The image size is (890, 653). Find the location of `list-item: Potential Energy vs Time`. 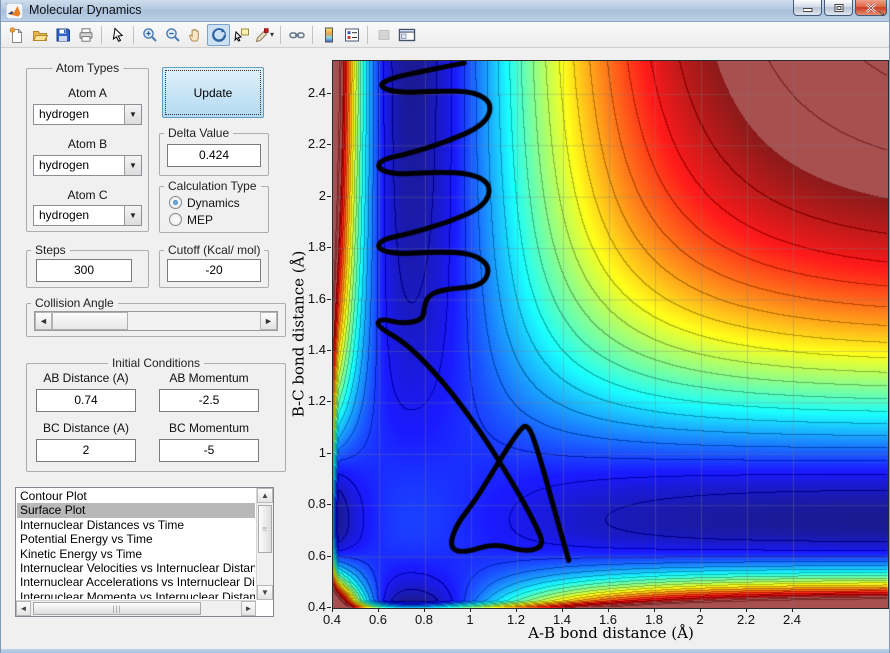

list-item: Potential Energy vs Time is located at coordinates (136, 539).